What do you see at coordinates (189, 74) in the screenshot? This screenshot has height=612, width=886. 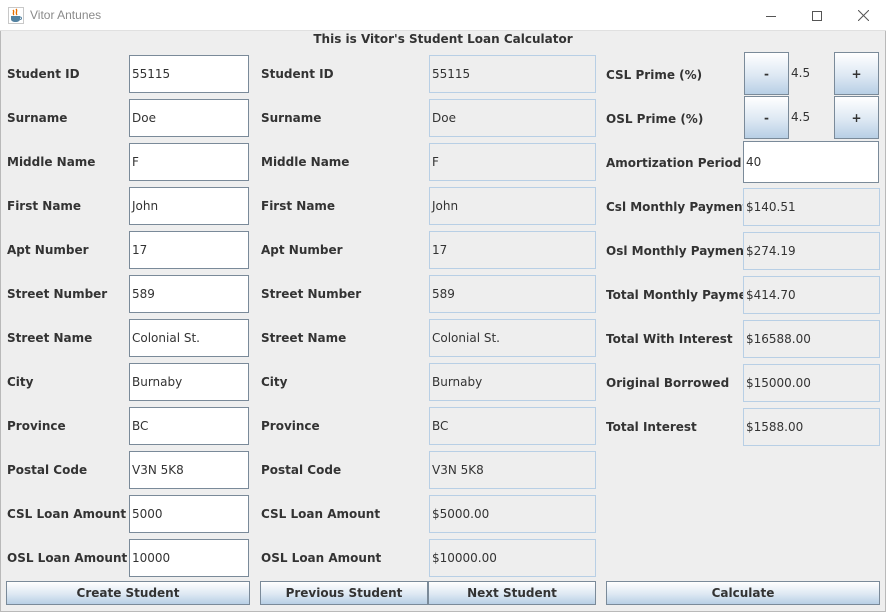 I see `input-student-id-field: 55115` at bounding box center [189, 74].